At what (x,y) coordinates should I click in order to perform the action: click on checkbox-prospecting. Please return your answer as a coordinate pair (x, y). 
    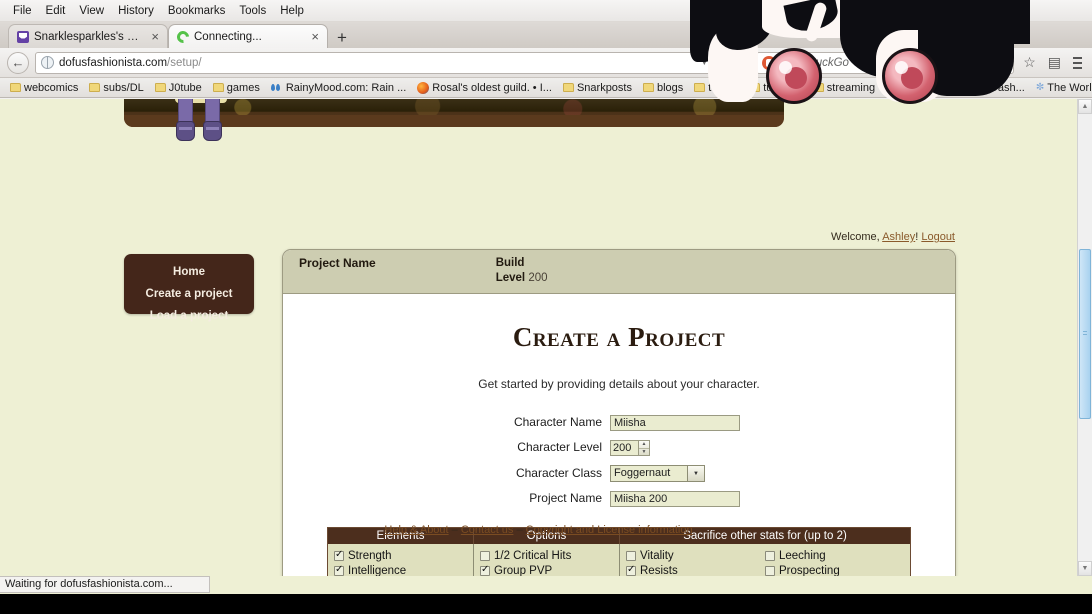
    Looking at the image, I should click on (770, 570).